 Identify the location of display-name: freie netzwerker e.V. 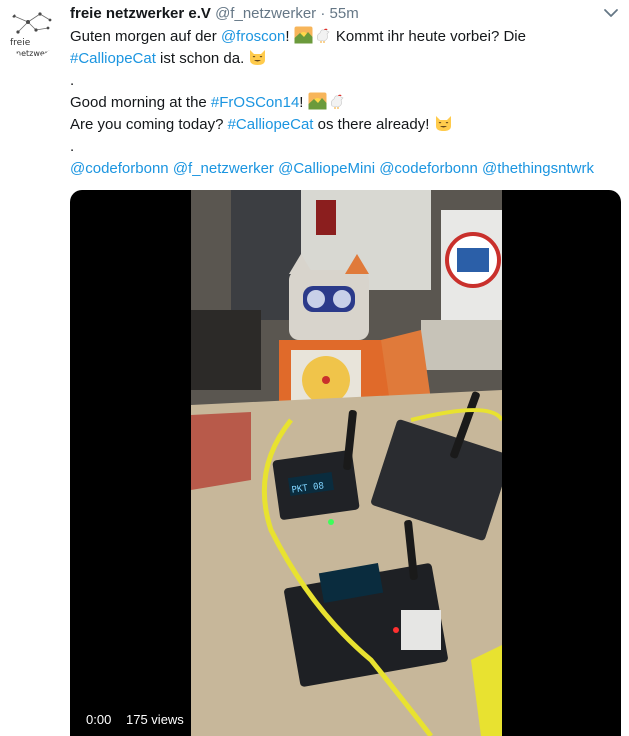
(140, 13).